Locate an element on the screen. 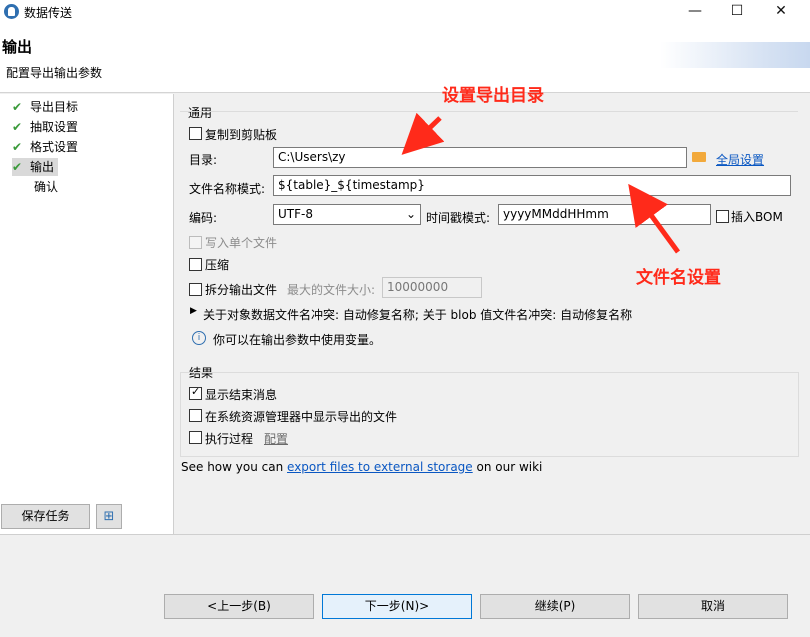 Image resolution: width=810 pixels, height=637 pixels. cancel-button: 取消 is located at coordinates (713, 606).